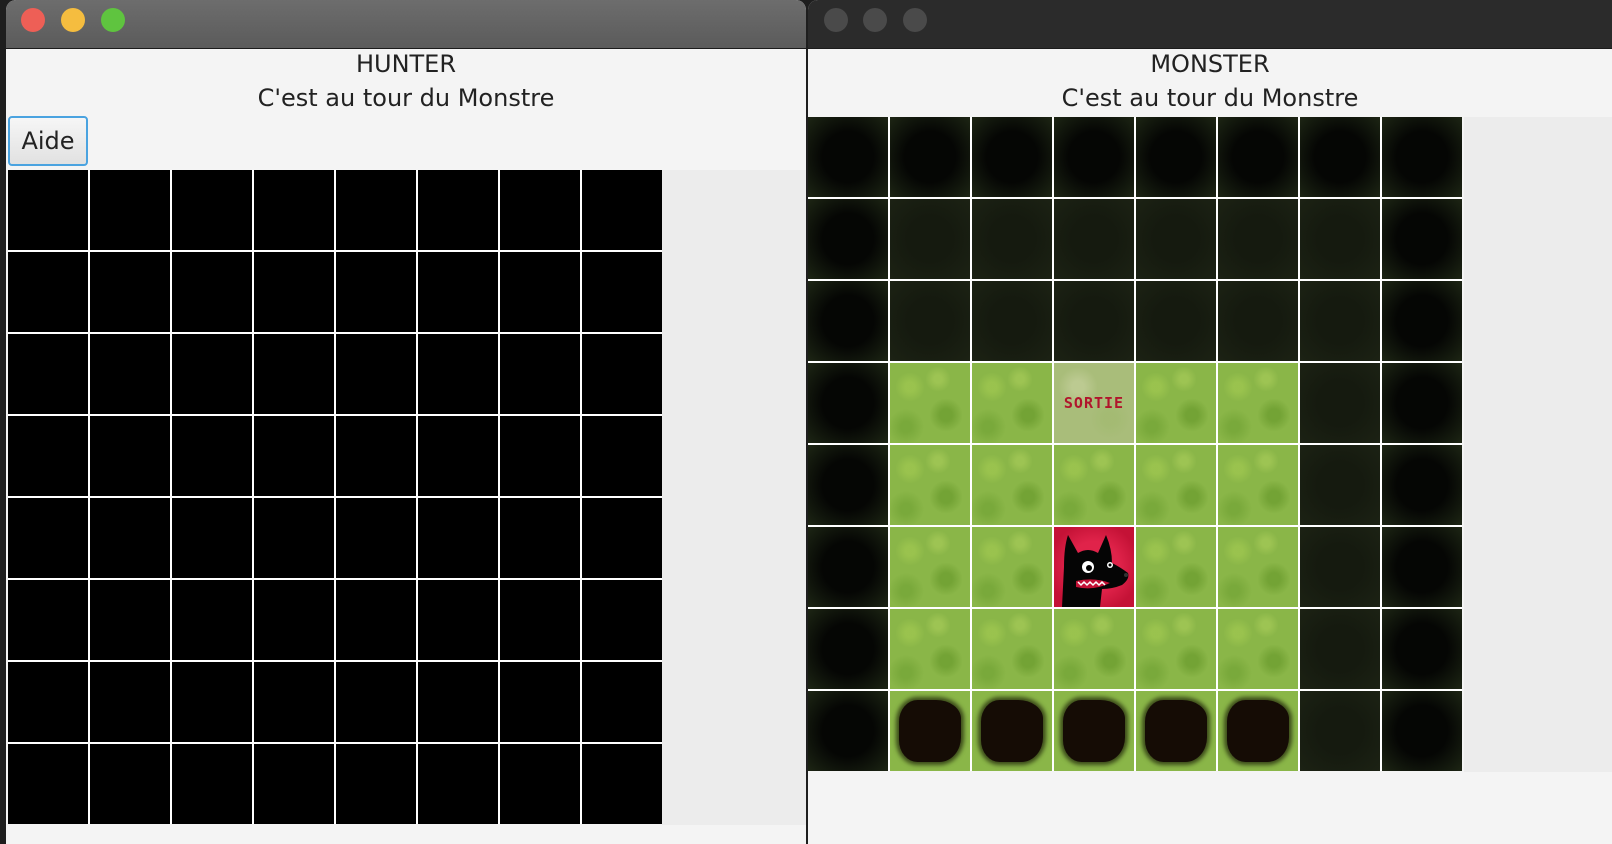 This screenshot has height=844, width=1612. I want to click on minimize-window-button, so click(875, 20).